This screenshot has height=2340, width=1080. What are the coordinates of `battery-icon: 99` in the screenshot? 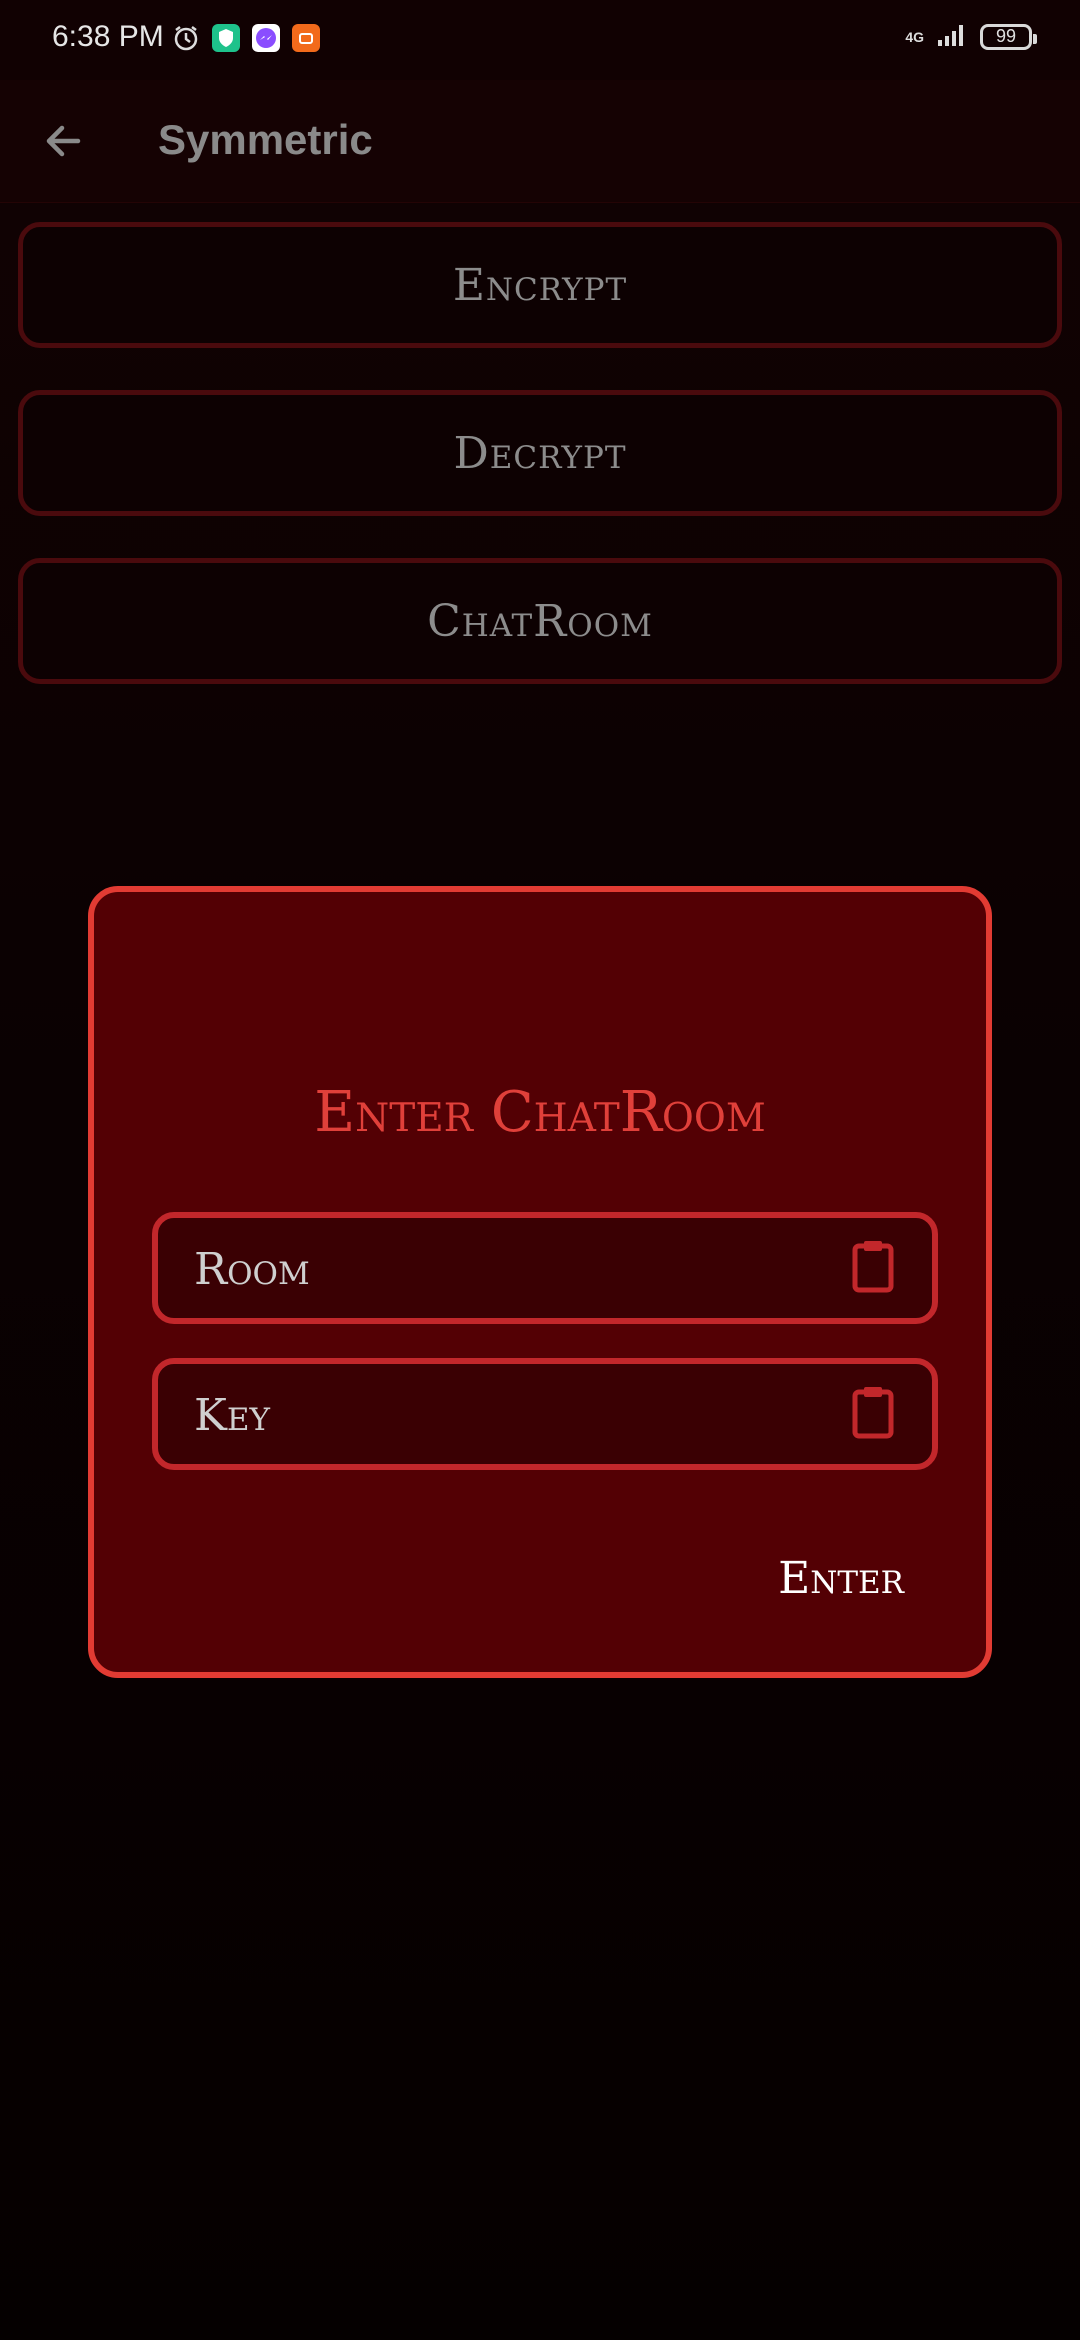 It's located at (1008, 36).